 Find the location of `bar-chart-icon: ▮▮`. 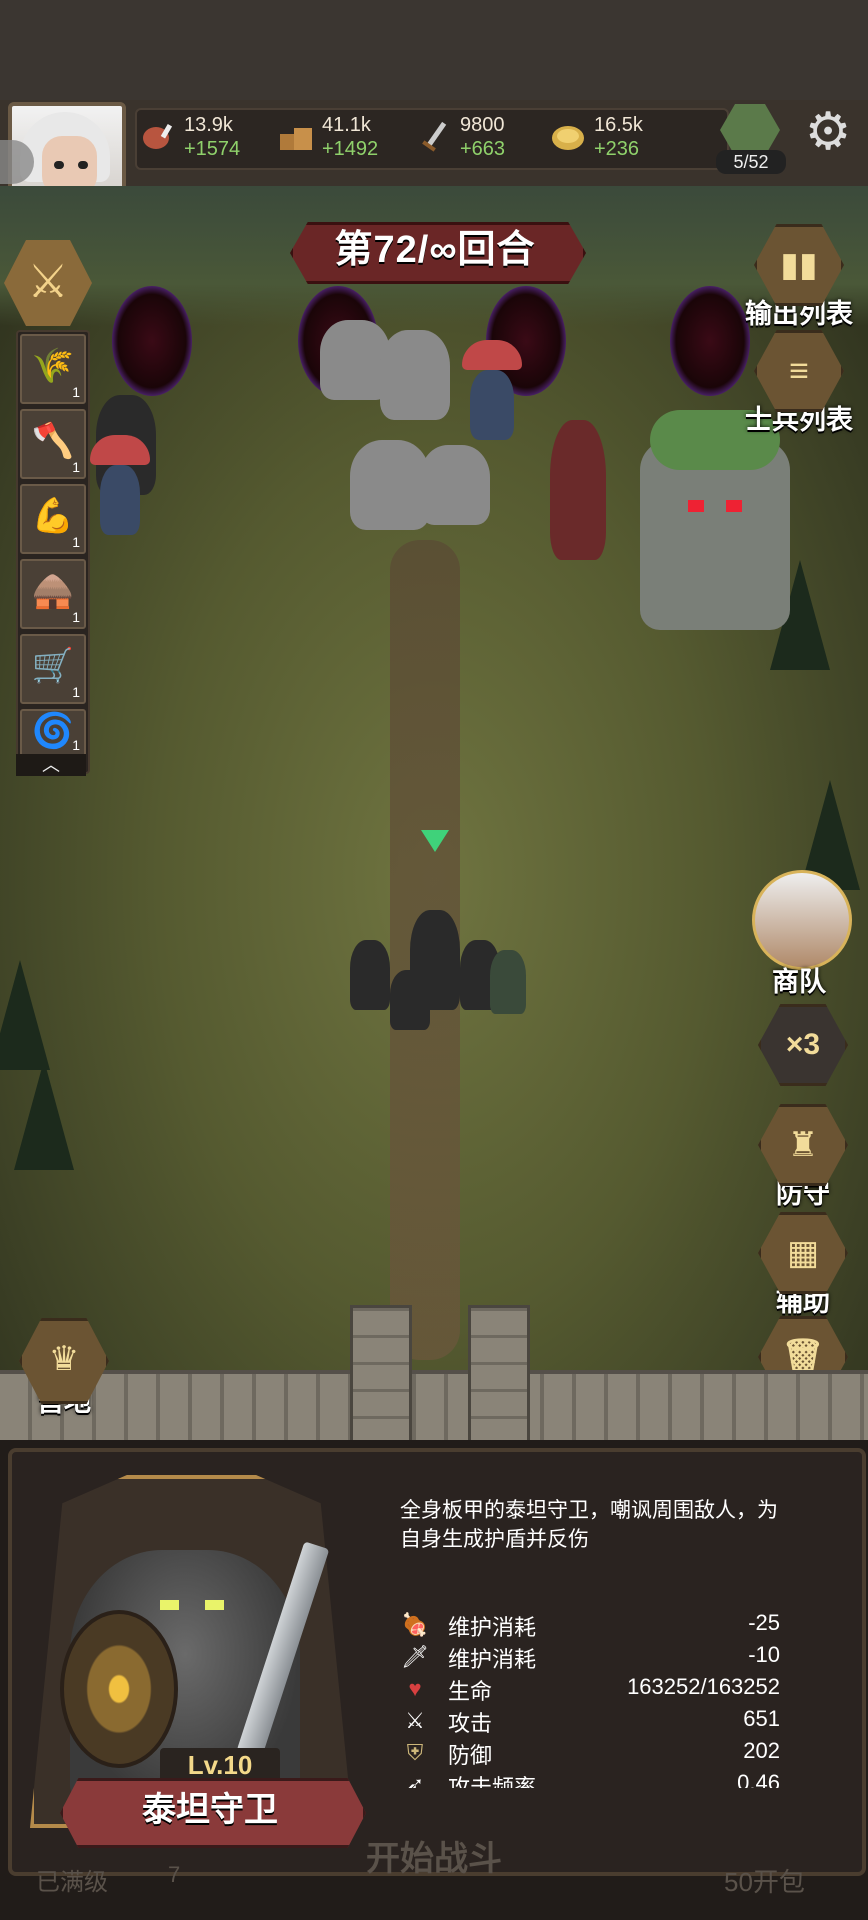

bar-chart-icon: ▮▮ is located at coordinates (799, 265).